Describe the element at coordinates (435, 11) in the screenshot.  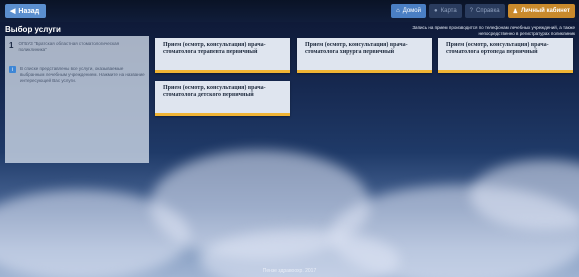
I see `globe-icon: ●` at that location.